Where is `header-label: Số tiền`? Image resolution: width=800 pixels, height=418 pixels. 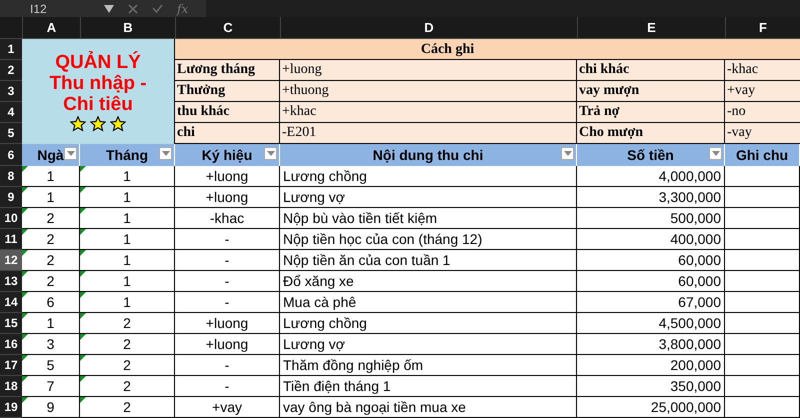
header-label: Số tiền is located at coordinates (650, 155).